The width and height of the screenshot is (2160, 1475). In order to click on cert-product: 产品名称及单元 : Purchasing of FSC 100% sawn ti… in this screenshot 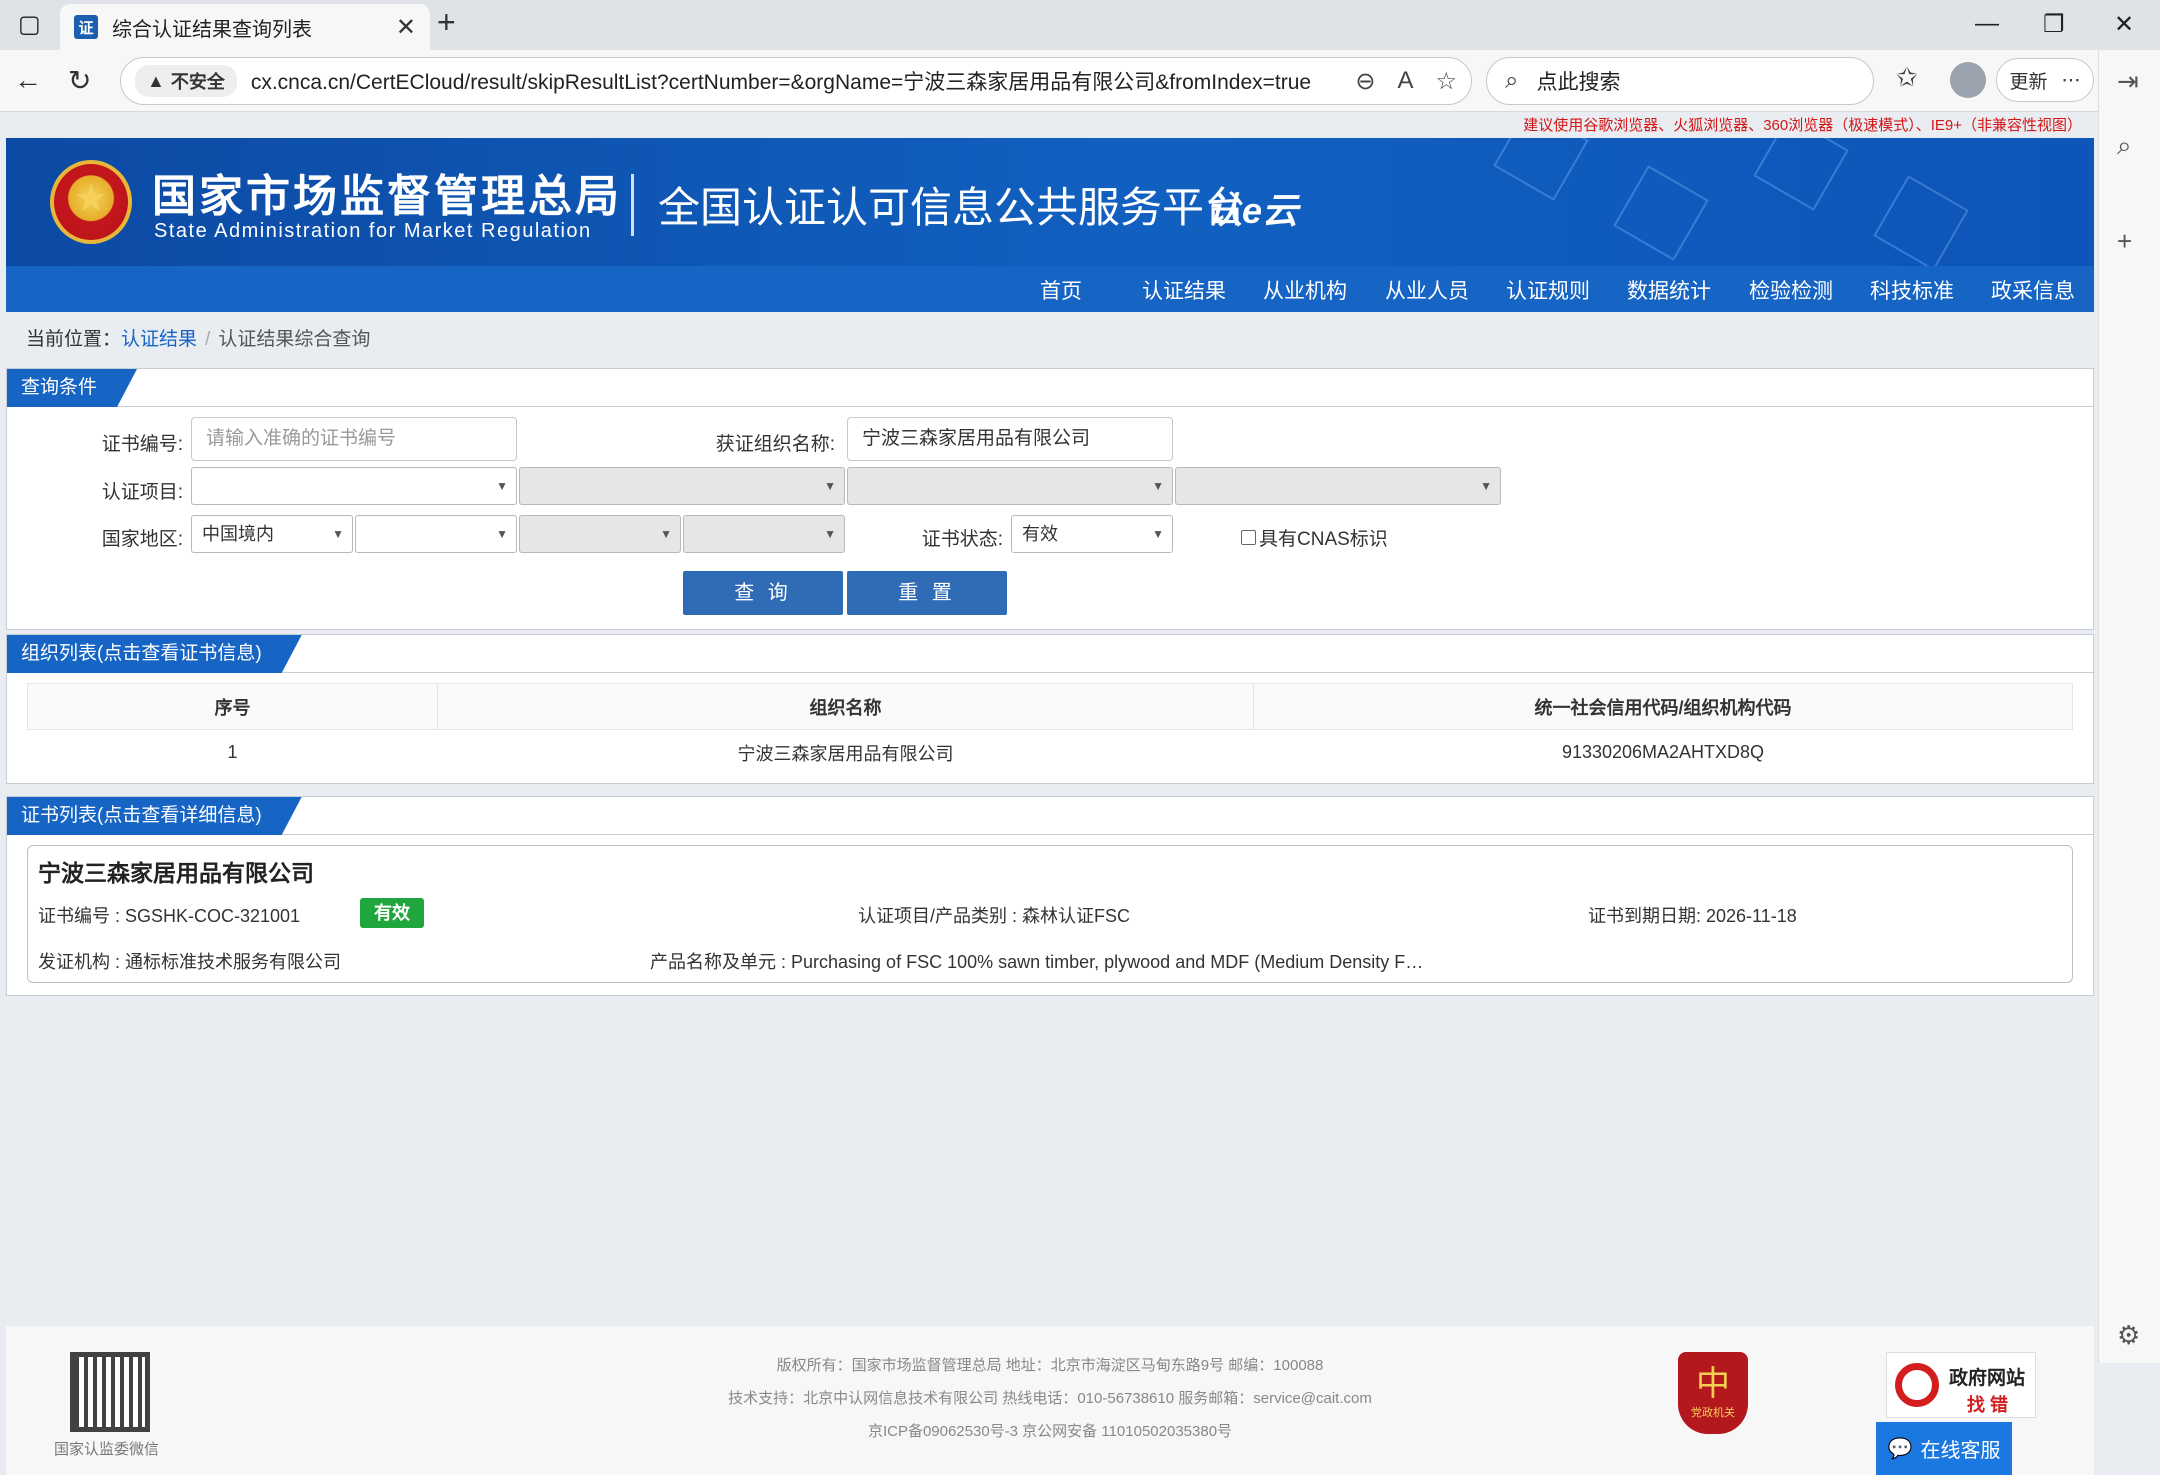, I will do `click(1037, 962)`.